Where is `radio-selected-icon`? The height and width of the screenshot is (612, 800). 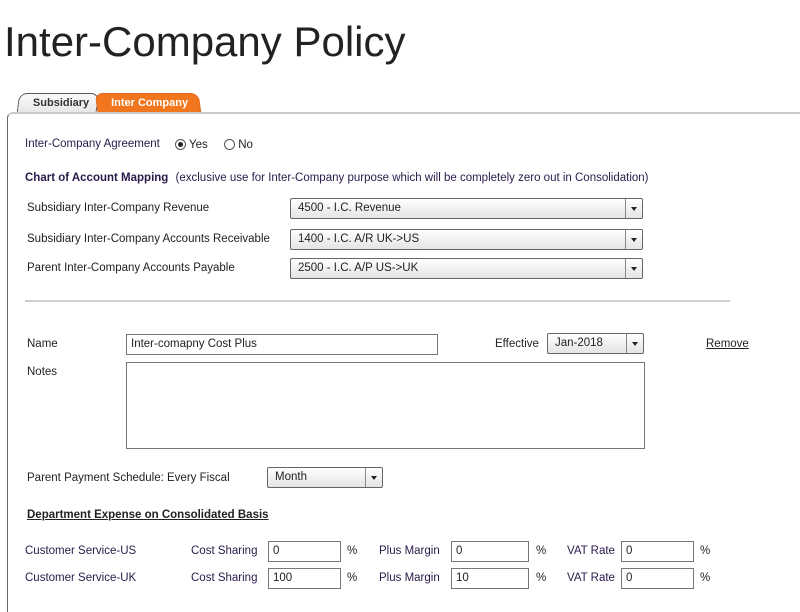 radio-selected-icon is located at coordinates (180, 144).